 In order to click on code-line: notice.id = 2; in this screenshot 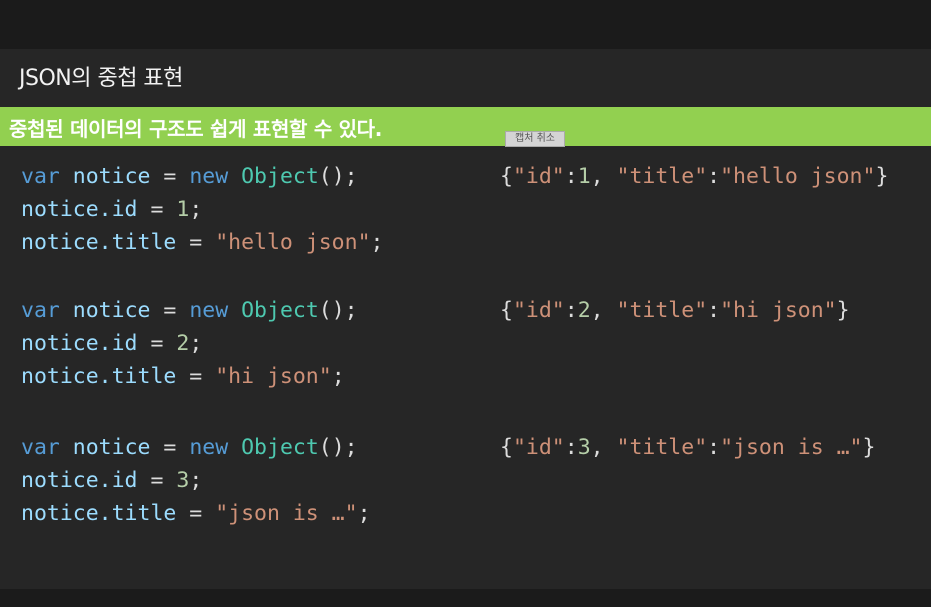, I will do `click(112, 343)`.